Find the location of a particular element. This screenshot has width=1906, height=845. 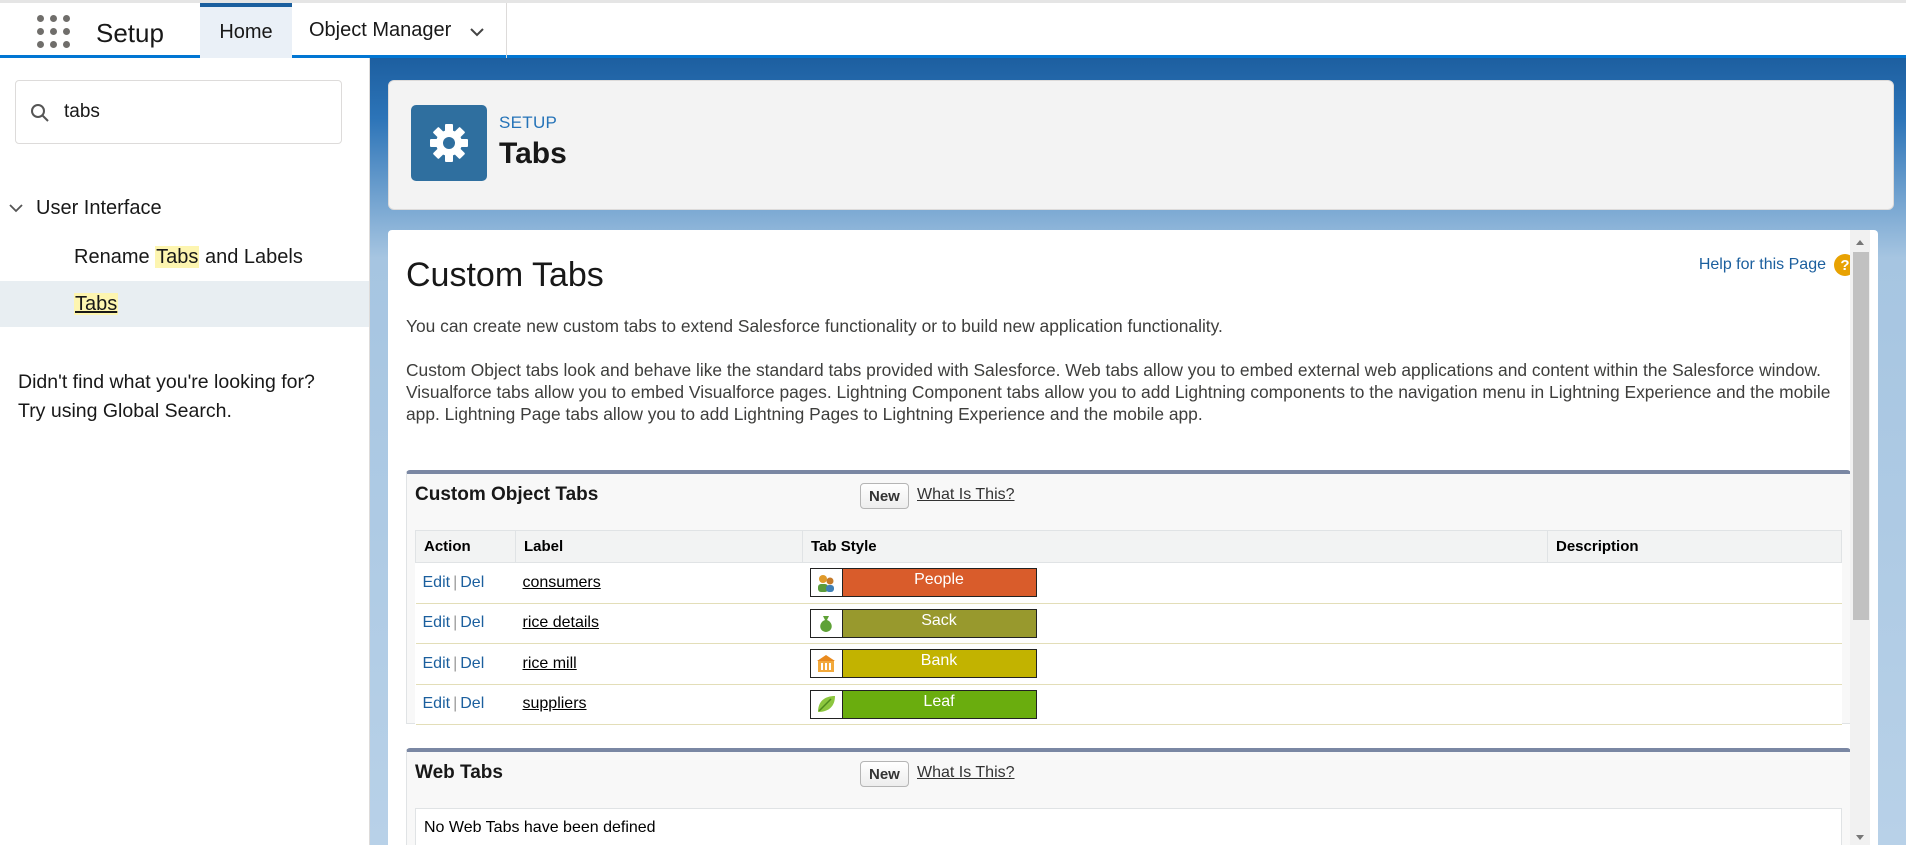

tab-style-swatch: Bank is located at coordinates (923, 664).